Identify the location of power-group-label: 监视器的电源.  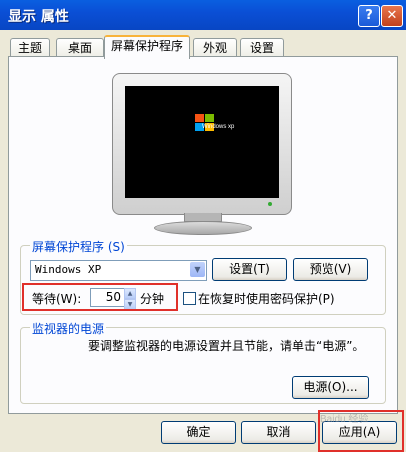
(68, 328).